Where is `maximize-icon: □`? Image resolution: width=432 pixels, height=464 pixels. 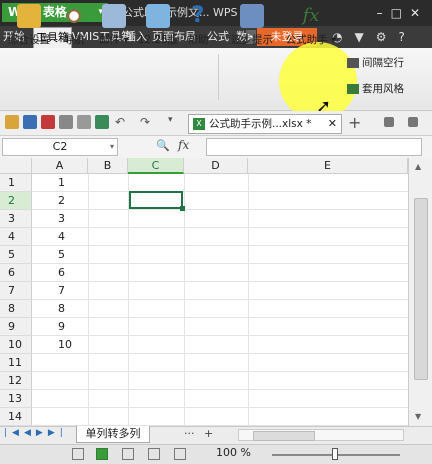
maximize-icon: □ is located at coordinates (400, 13).